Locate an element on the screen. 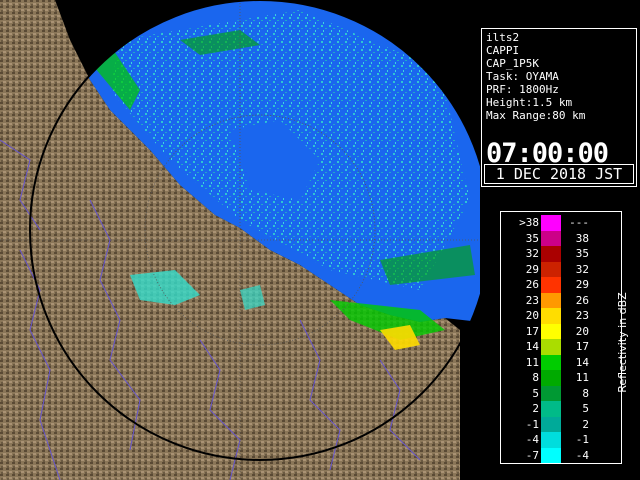 The image size is (640, 480). legend-row: 35 38 is located at coordinates (561, 238).